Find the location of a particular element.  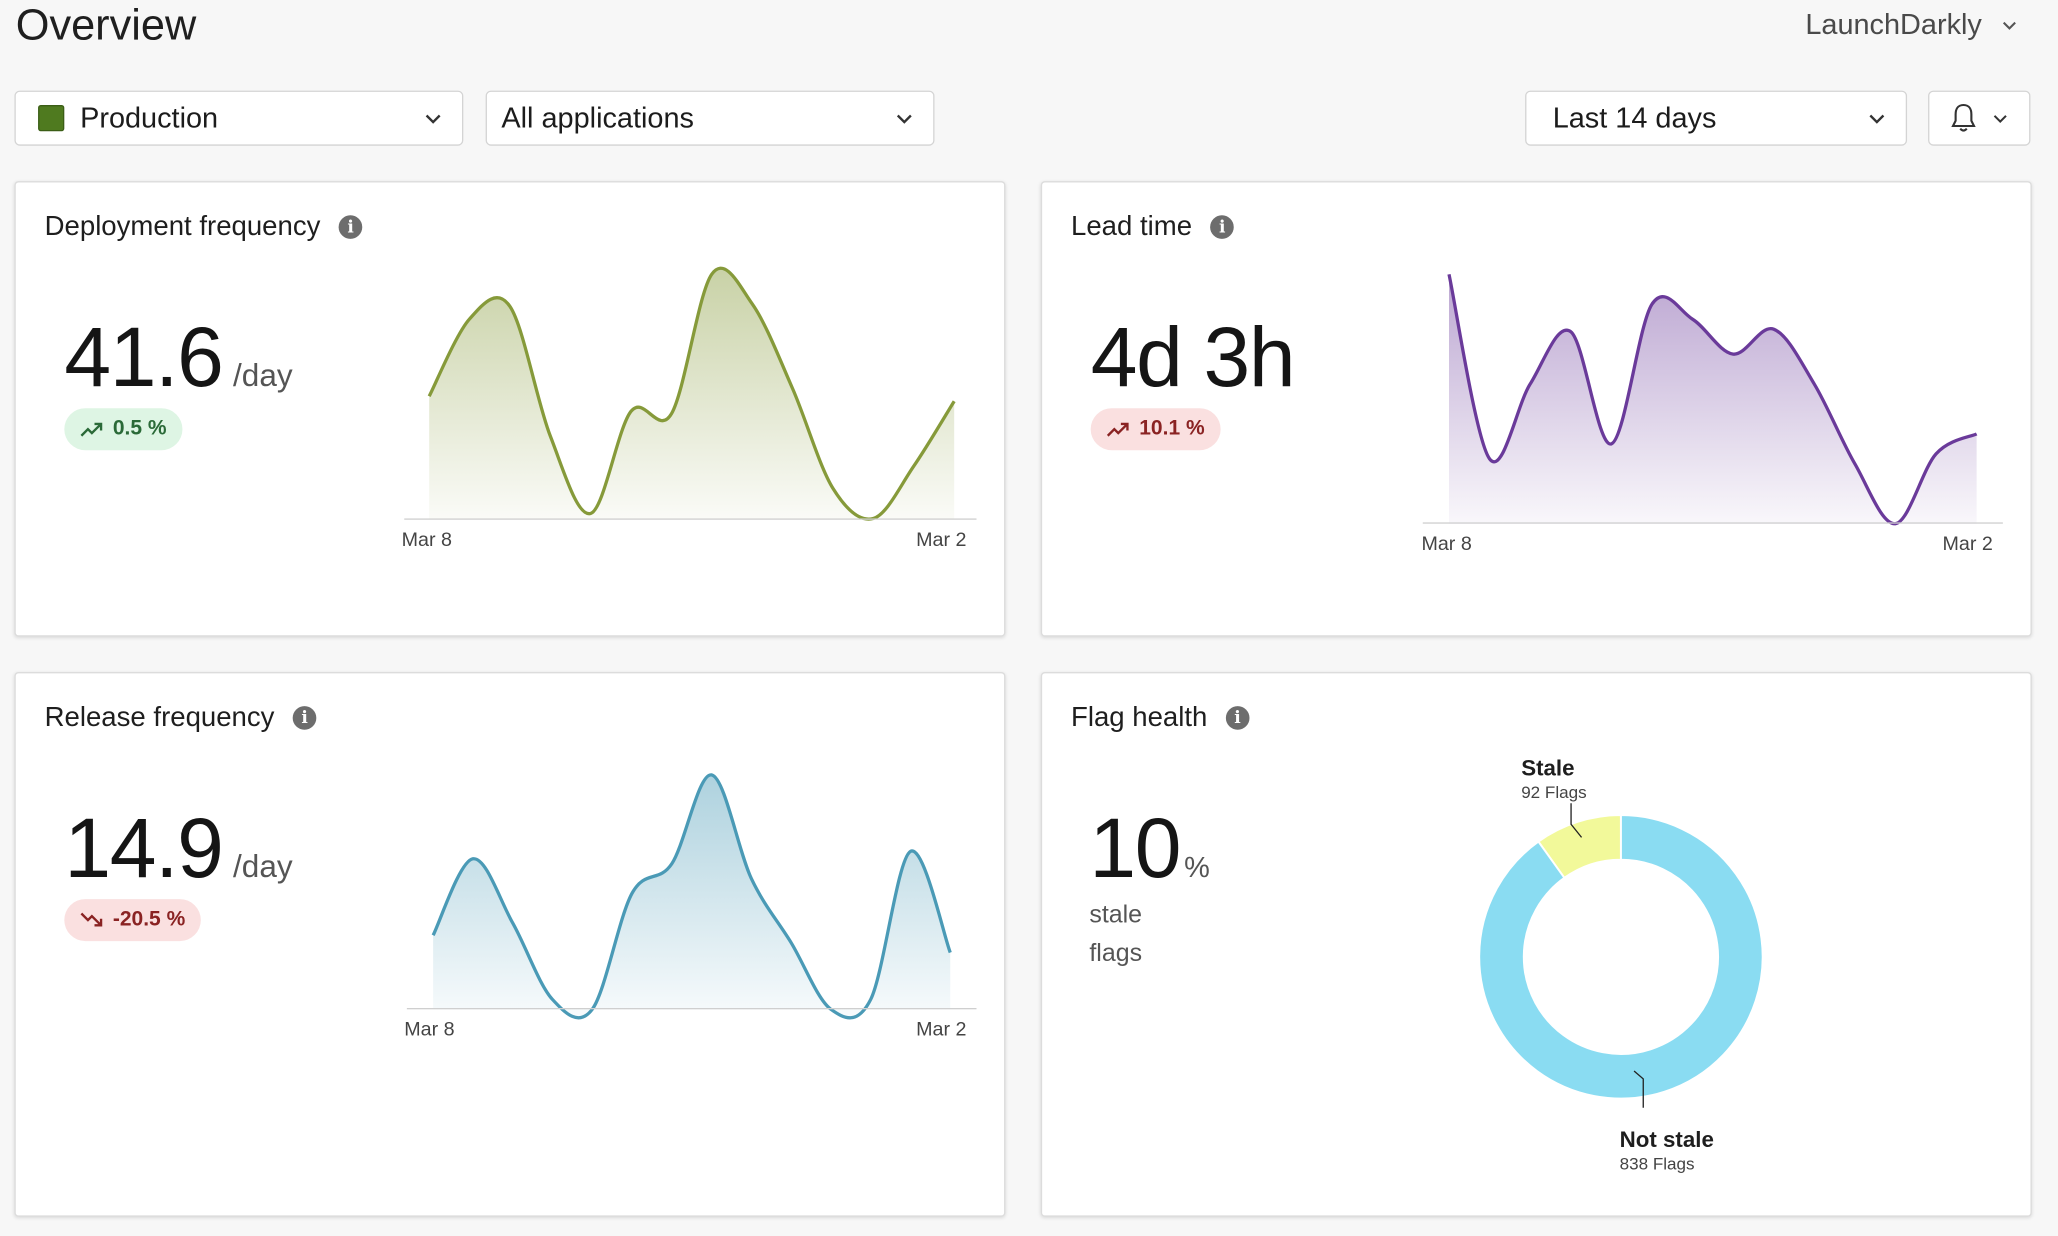

date-range-select: Last 14 days is located at coordinates (1716, 118).